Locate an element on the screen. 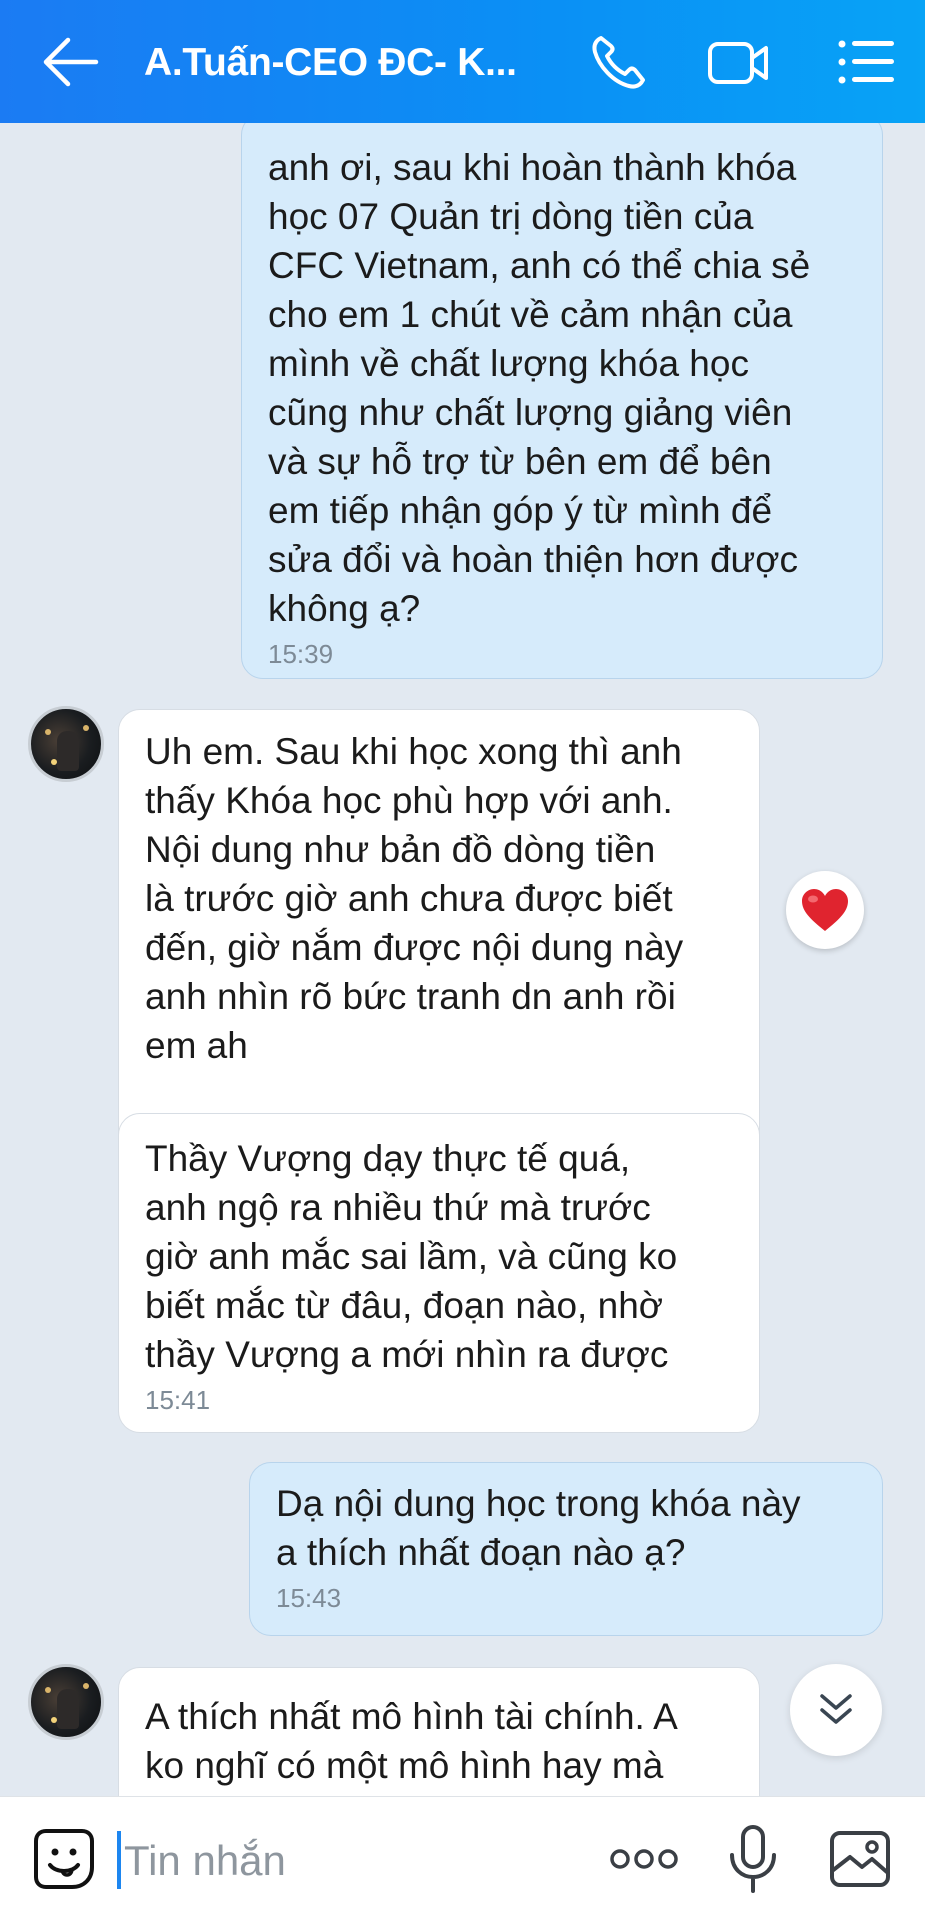 The height and width of the screenshot is (1921, 925). message-time: 15:41 is located at coordinates (178, 1400).